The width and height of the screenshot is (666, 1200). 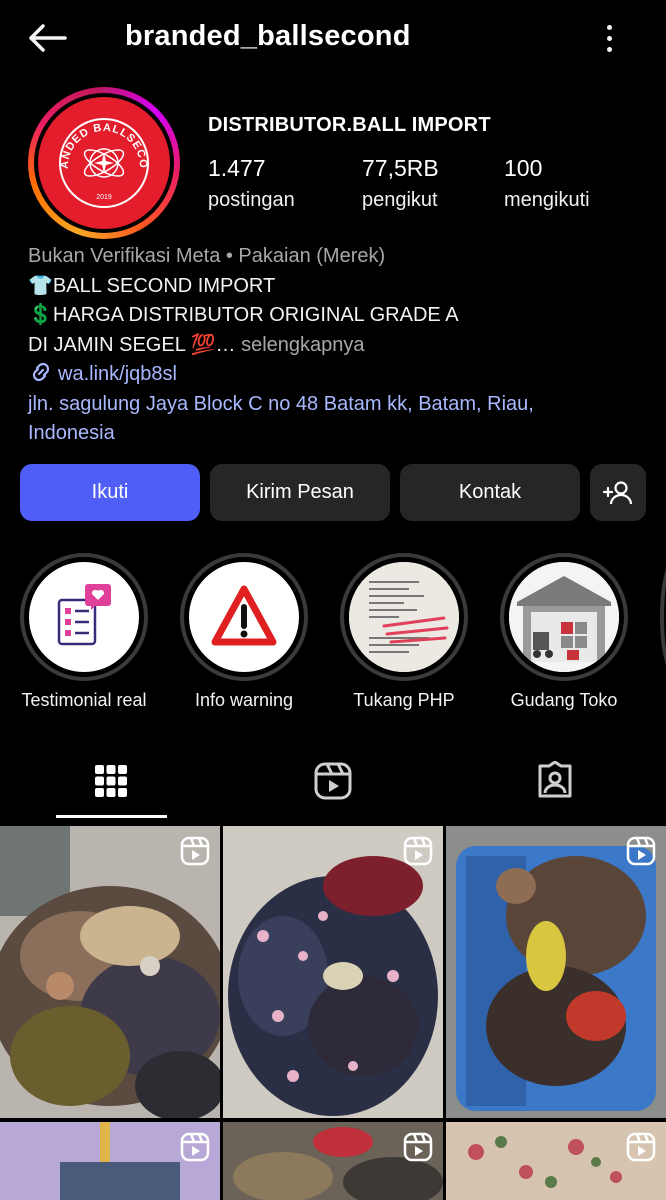 I want to click on brand-logo: BRANDED BALLSECOND 2019, so click(x=104, y=163).